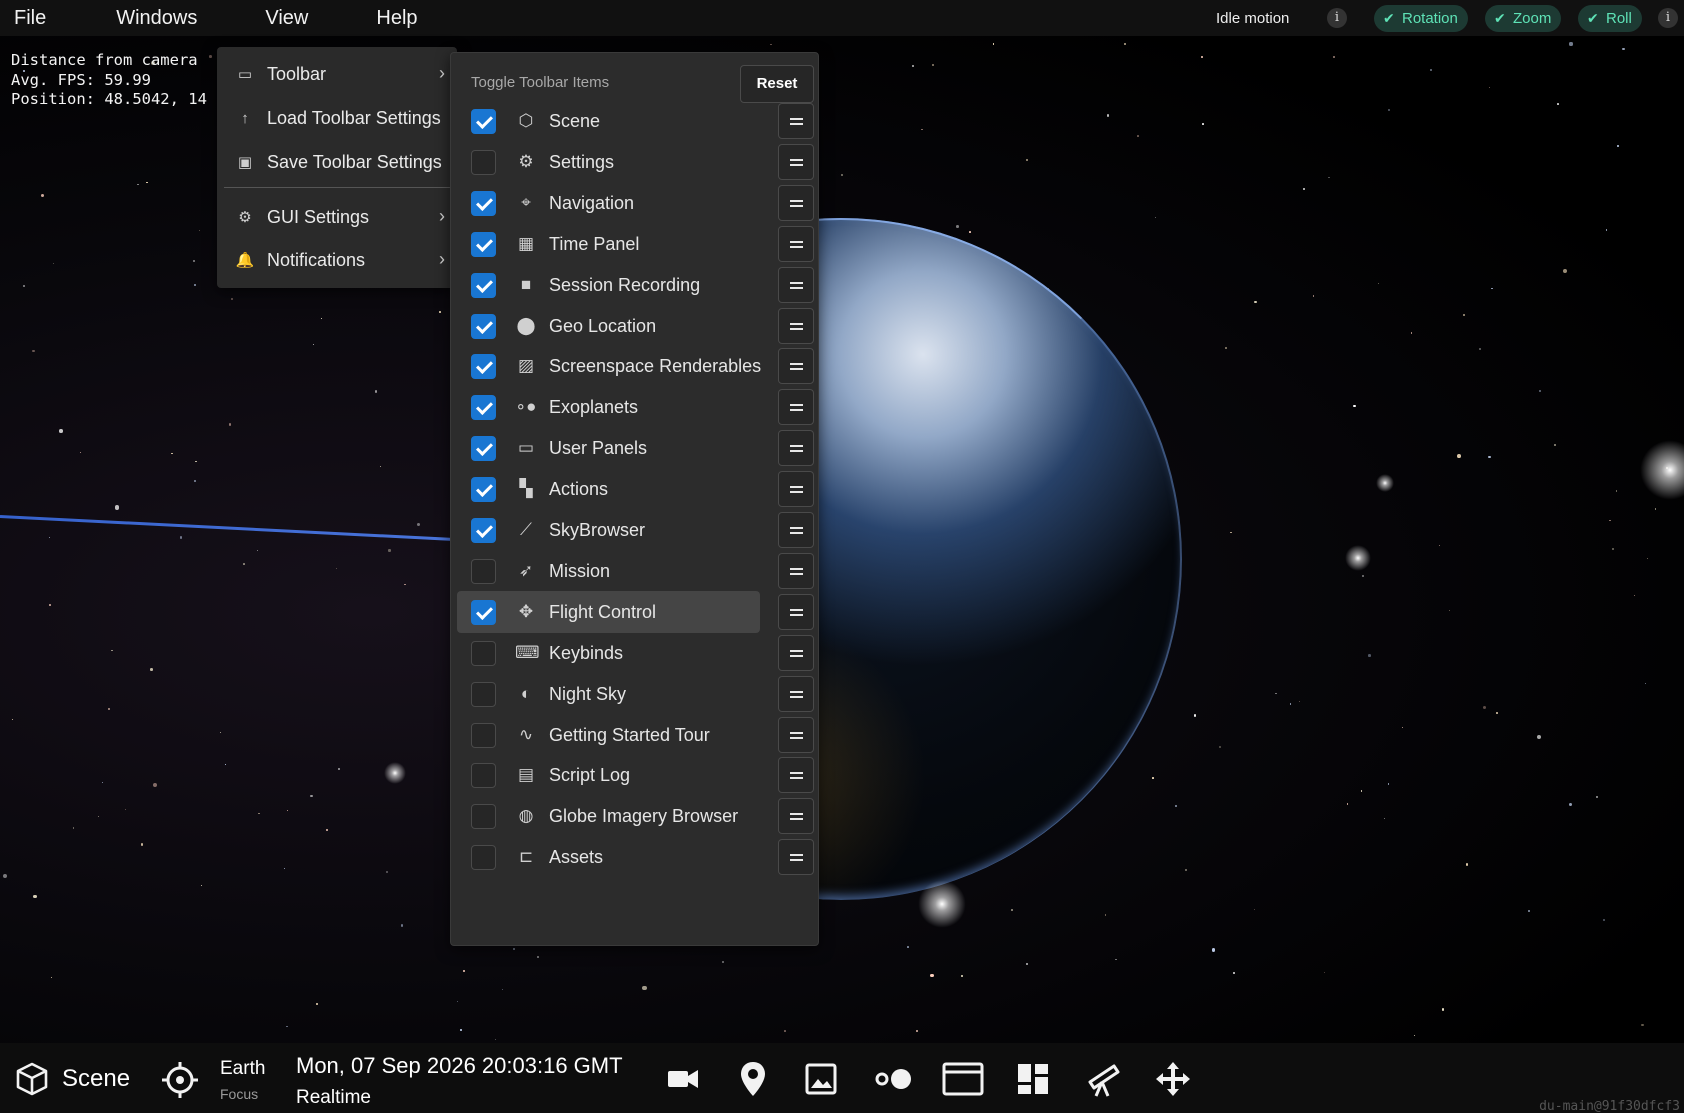  What do you see at coordinates (526, 570) in the screenshot?
I see `rocket-icon: ➶` at bounding box center [526, 570].